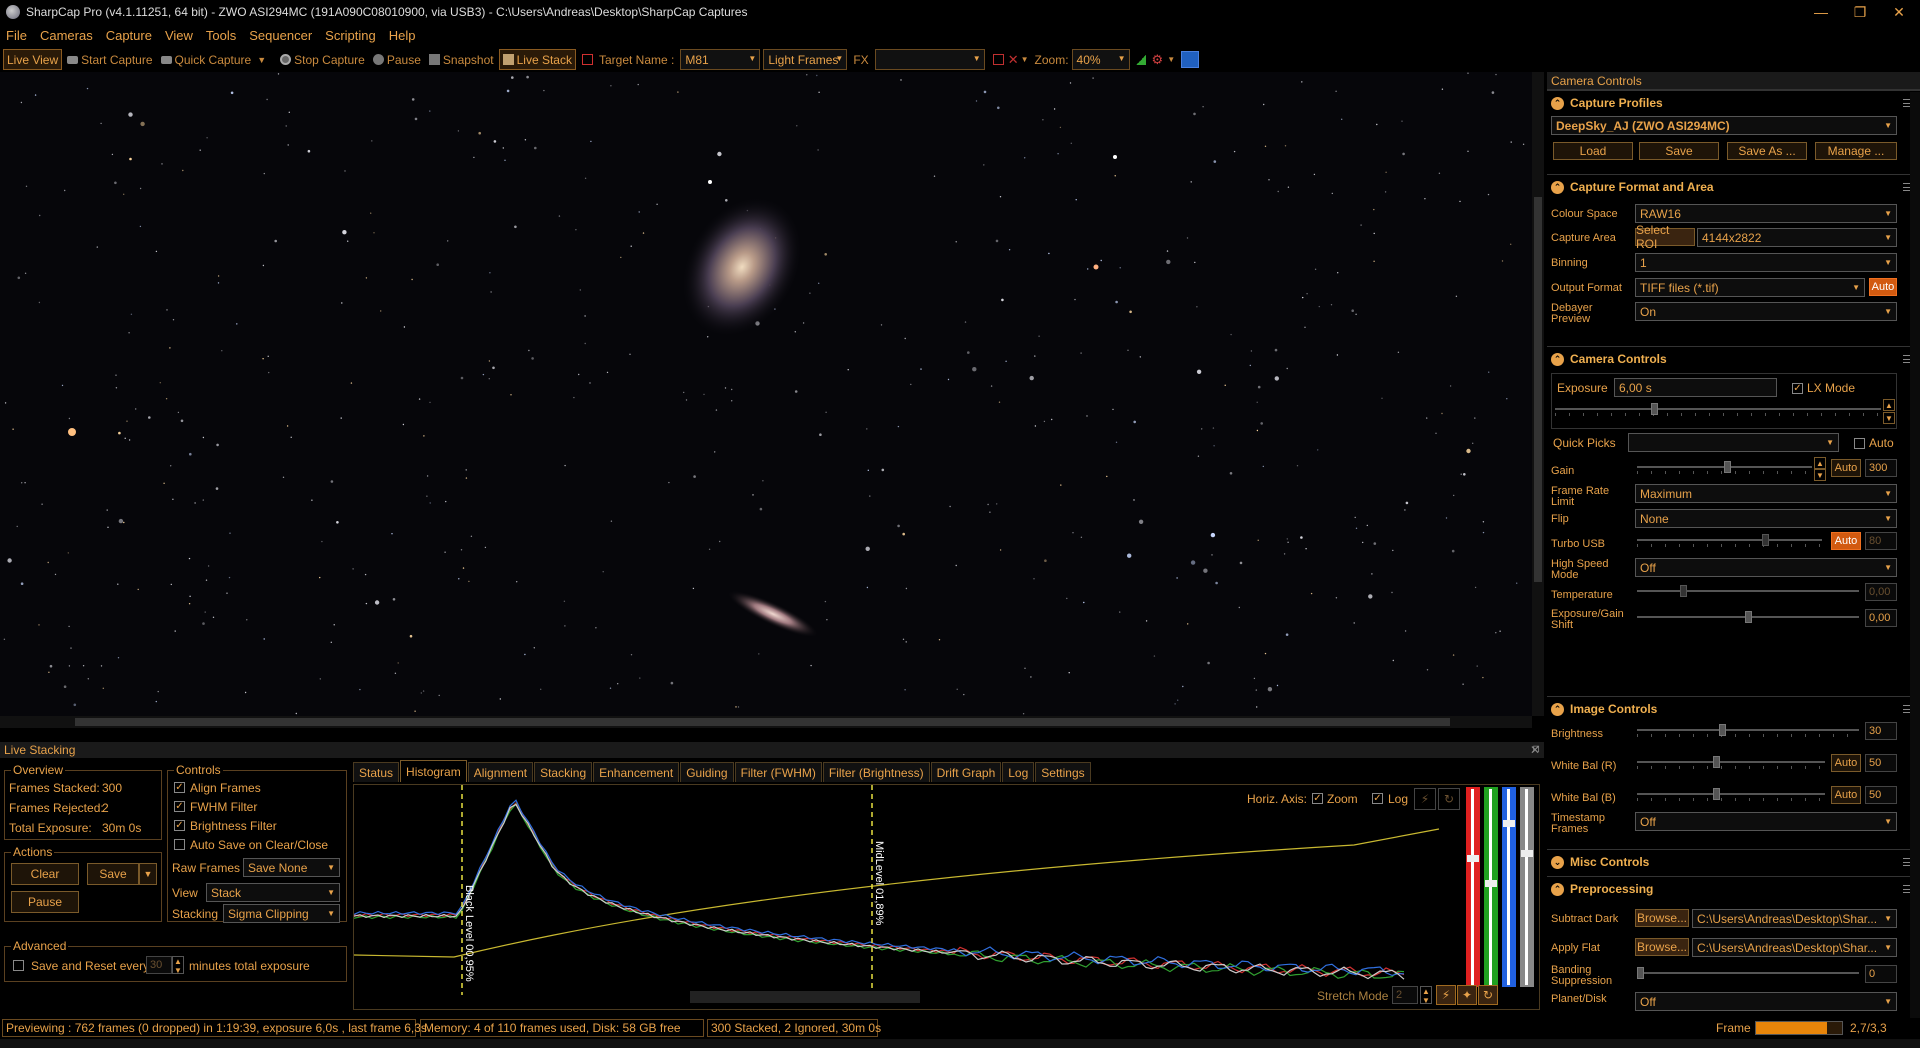  Describe the element at coordinates (1729, 540) in the screenshot. I see `turbo-usb-slider` at that location.